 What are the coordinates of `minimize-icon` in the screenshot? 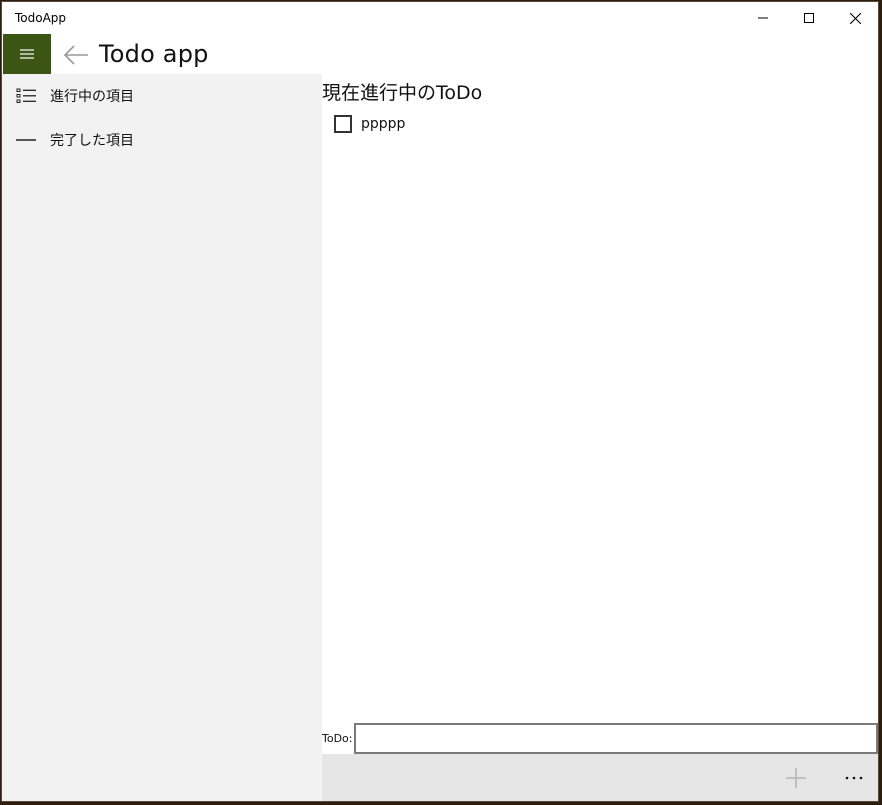 It's located at (763, 18).